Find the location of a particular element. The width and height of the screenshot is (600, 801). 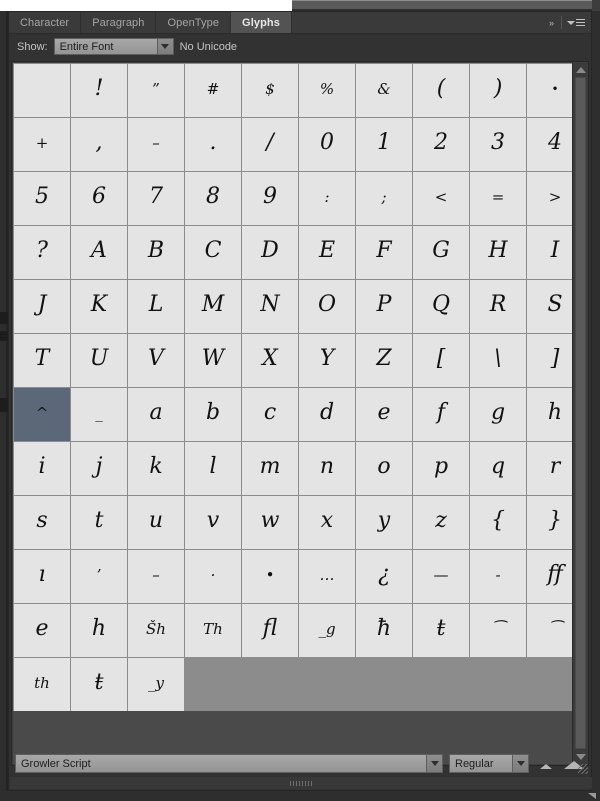

tab-glyphs: Glyphs is located at coordinates (261, 22).